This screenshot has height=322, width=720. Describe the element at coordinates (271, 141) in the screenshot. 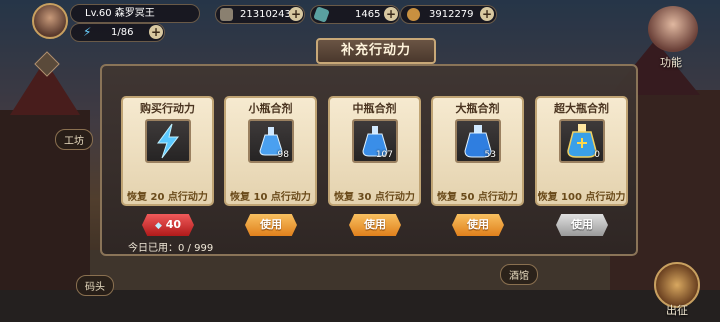

I see `item-slot: 98` at that location.